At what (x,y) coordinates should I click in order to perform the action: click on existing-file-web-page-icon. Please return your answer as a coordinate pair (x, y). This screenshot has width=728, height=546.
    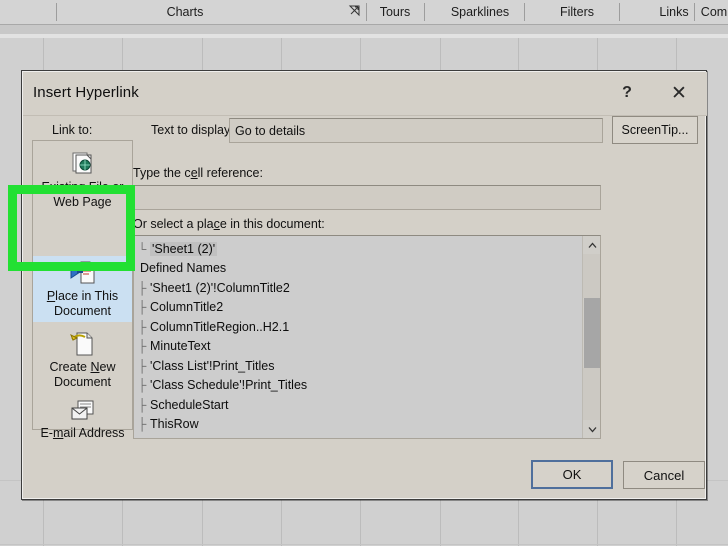
    Looking at the image, I should click on (83, 163).